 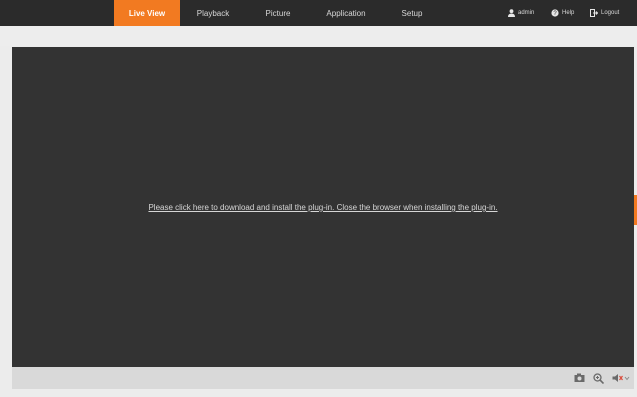 I want to click on bottom-toolbar, so click(x=323, y=378).